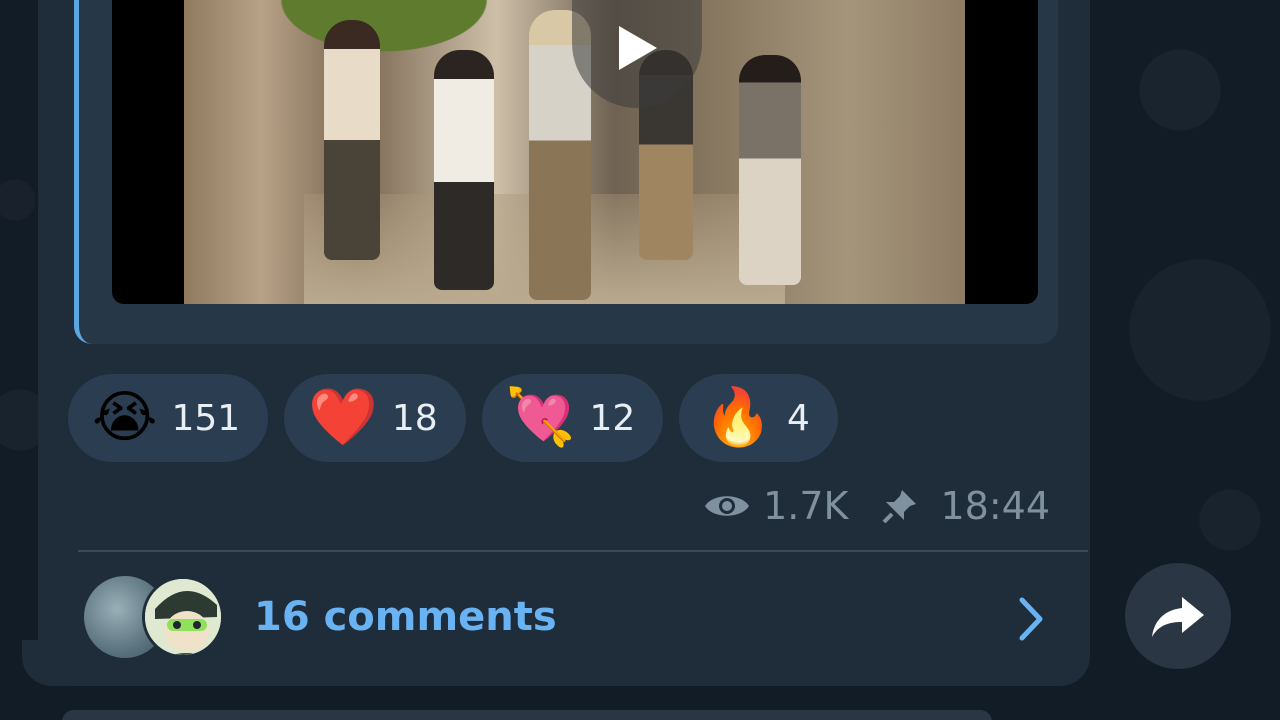 The width and height of the screenshot is (1280, 720). What do you see at coordinates (125, 417) in the screenshot?
I see `loudly-crying-face-icon: 😭` at bounding box center [125, 417].